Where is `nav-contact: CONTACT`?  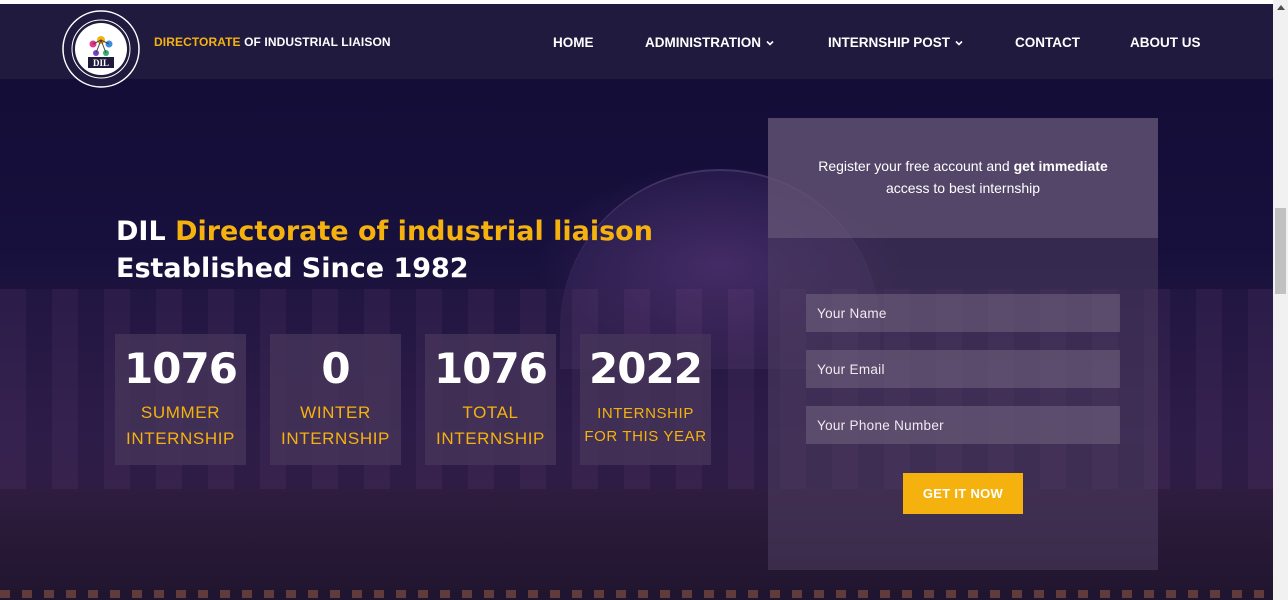
nav-contact: CONTACT is located at coordinates (1047, 42).